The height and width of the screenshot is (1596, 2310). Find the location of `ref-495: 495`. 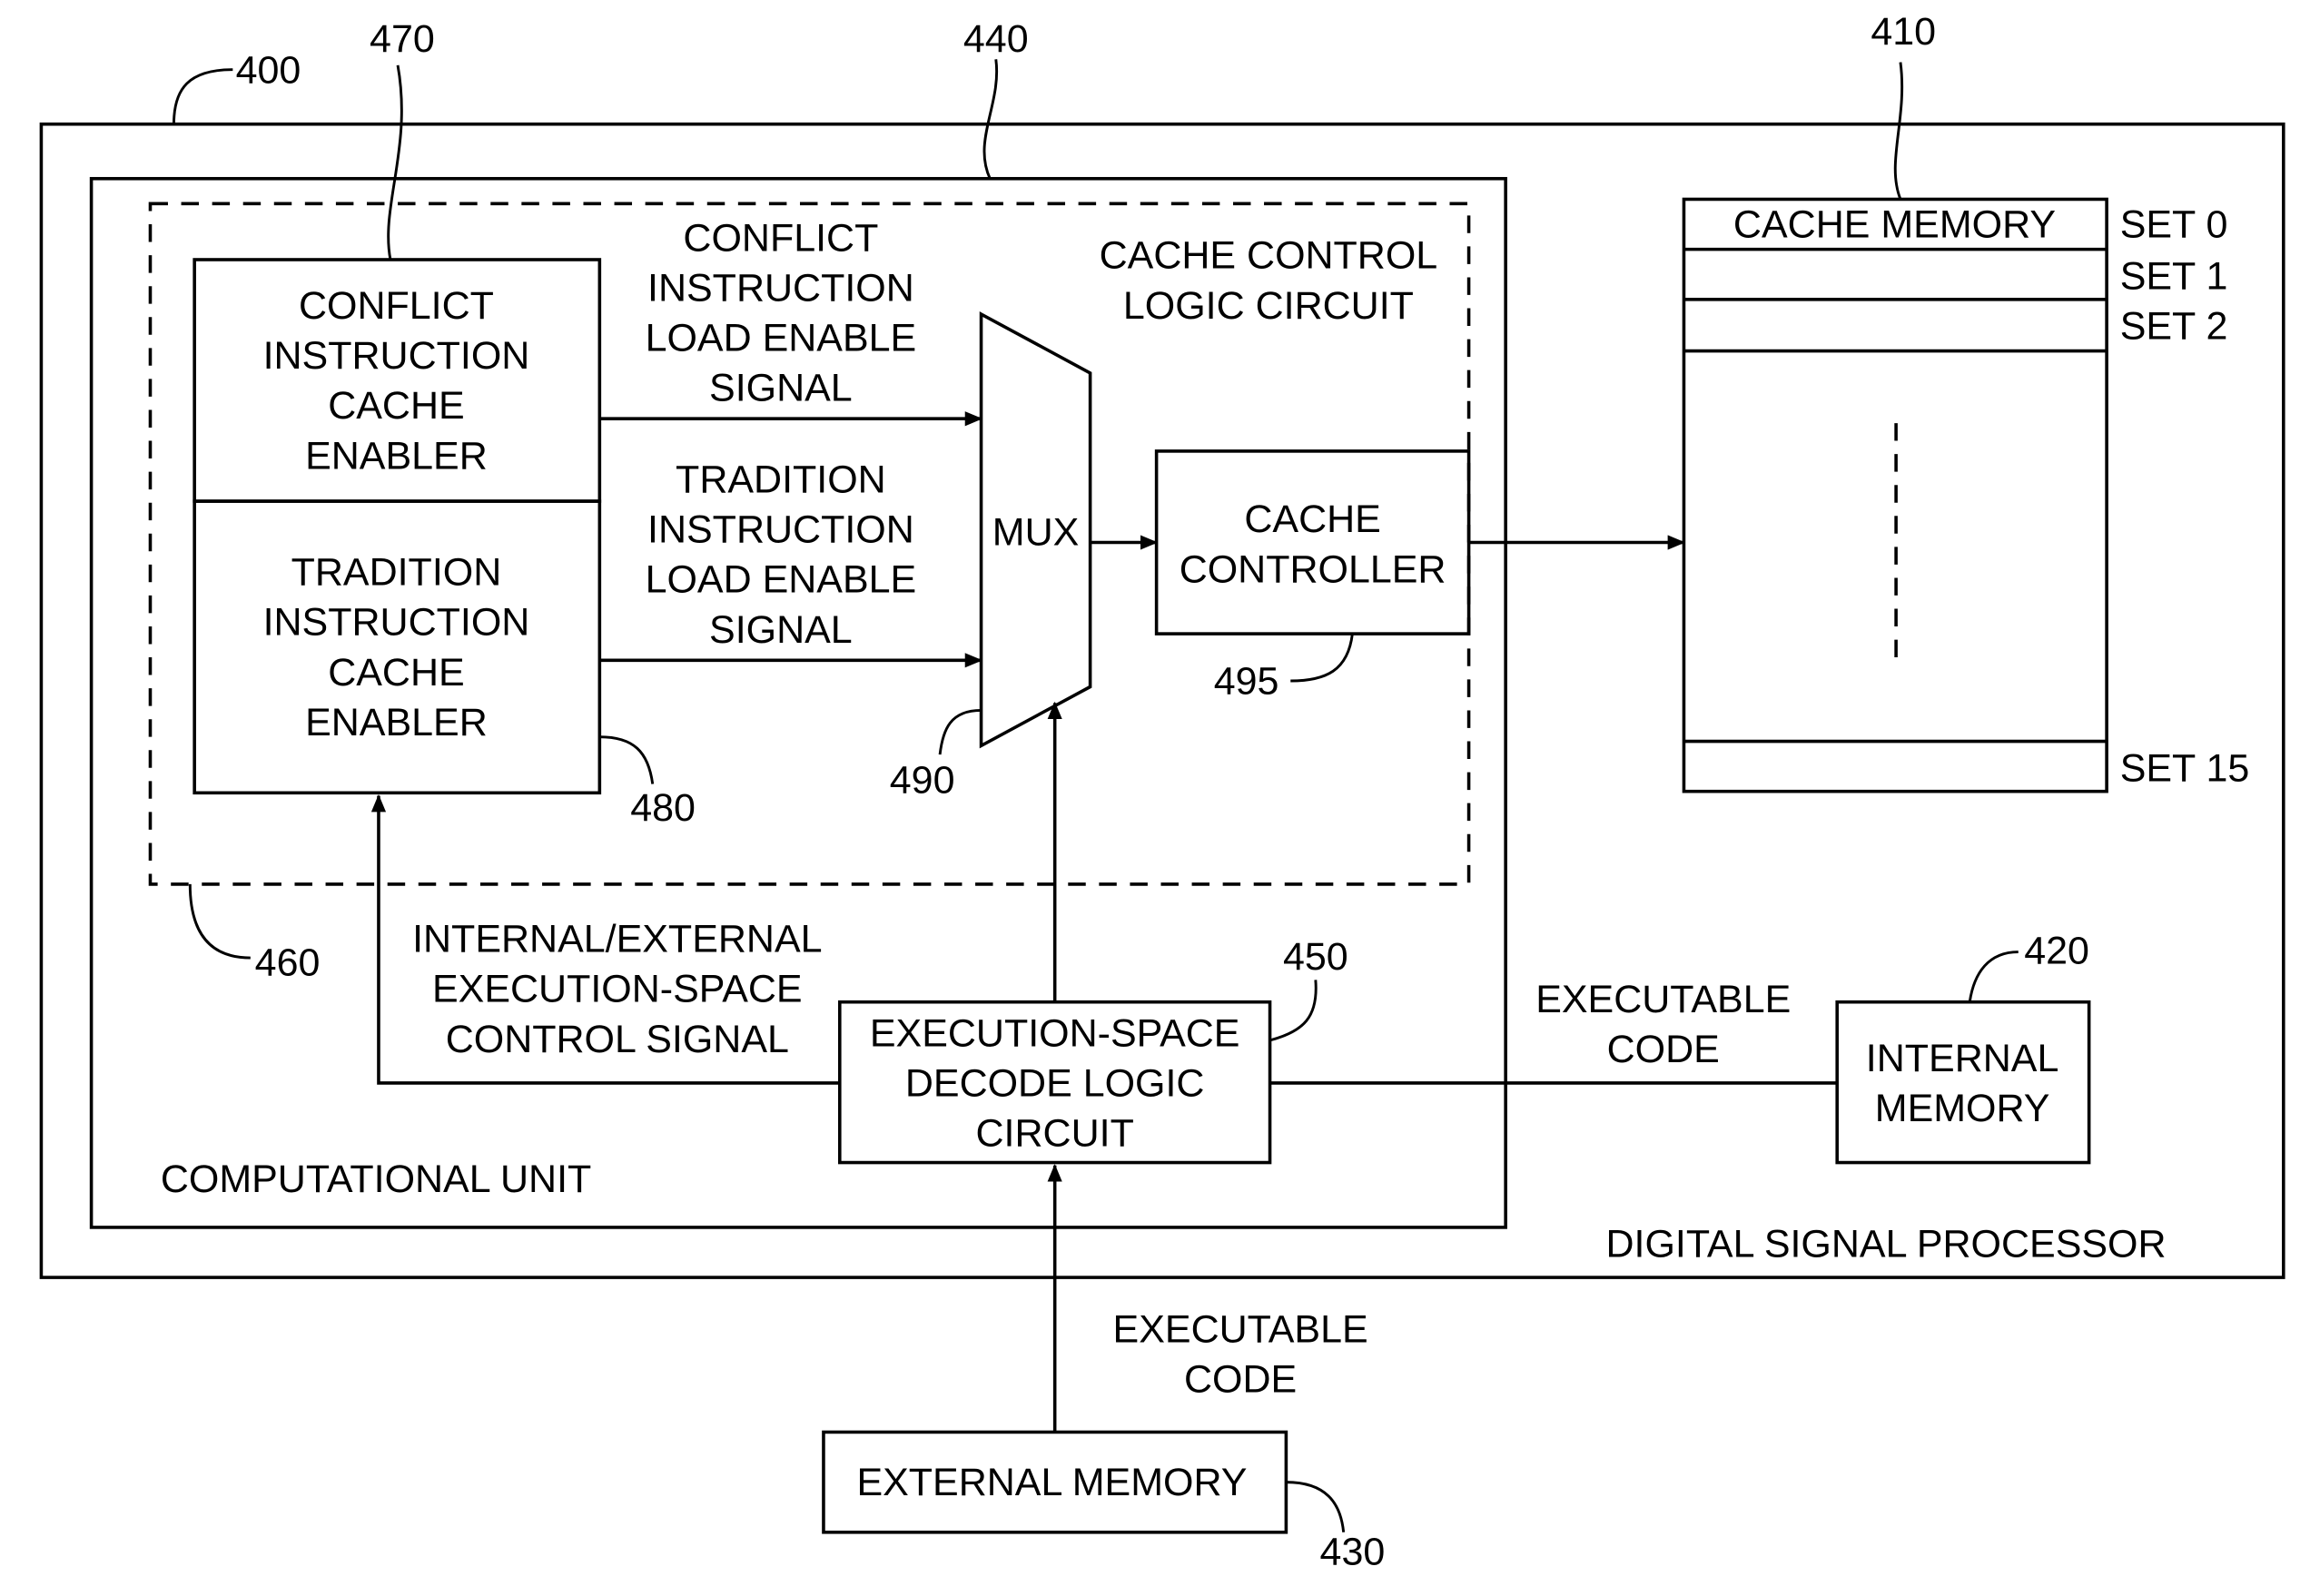

ref-495: 495 is located at coordinates (1246, 682).